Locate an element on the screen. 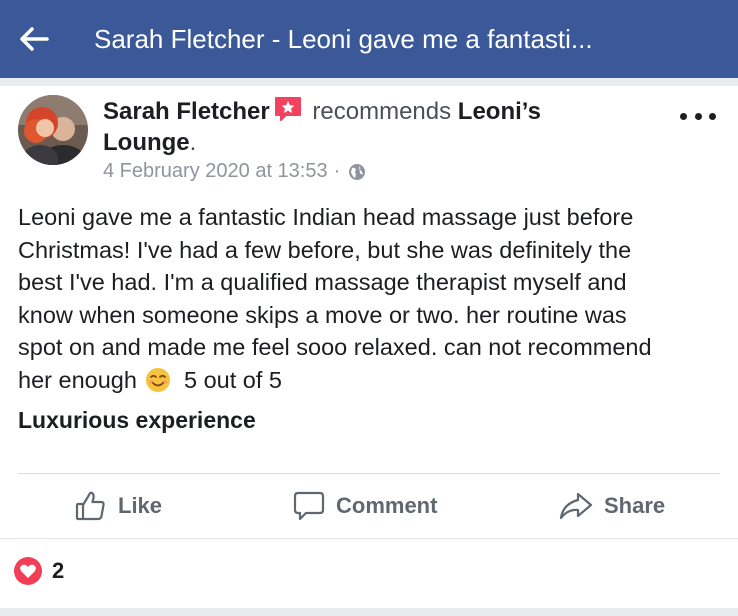 The height and width of the screenshot is (616, 738). action-bar: Like Comment Share is located at coordinates (369, 505).